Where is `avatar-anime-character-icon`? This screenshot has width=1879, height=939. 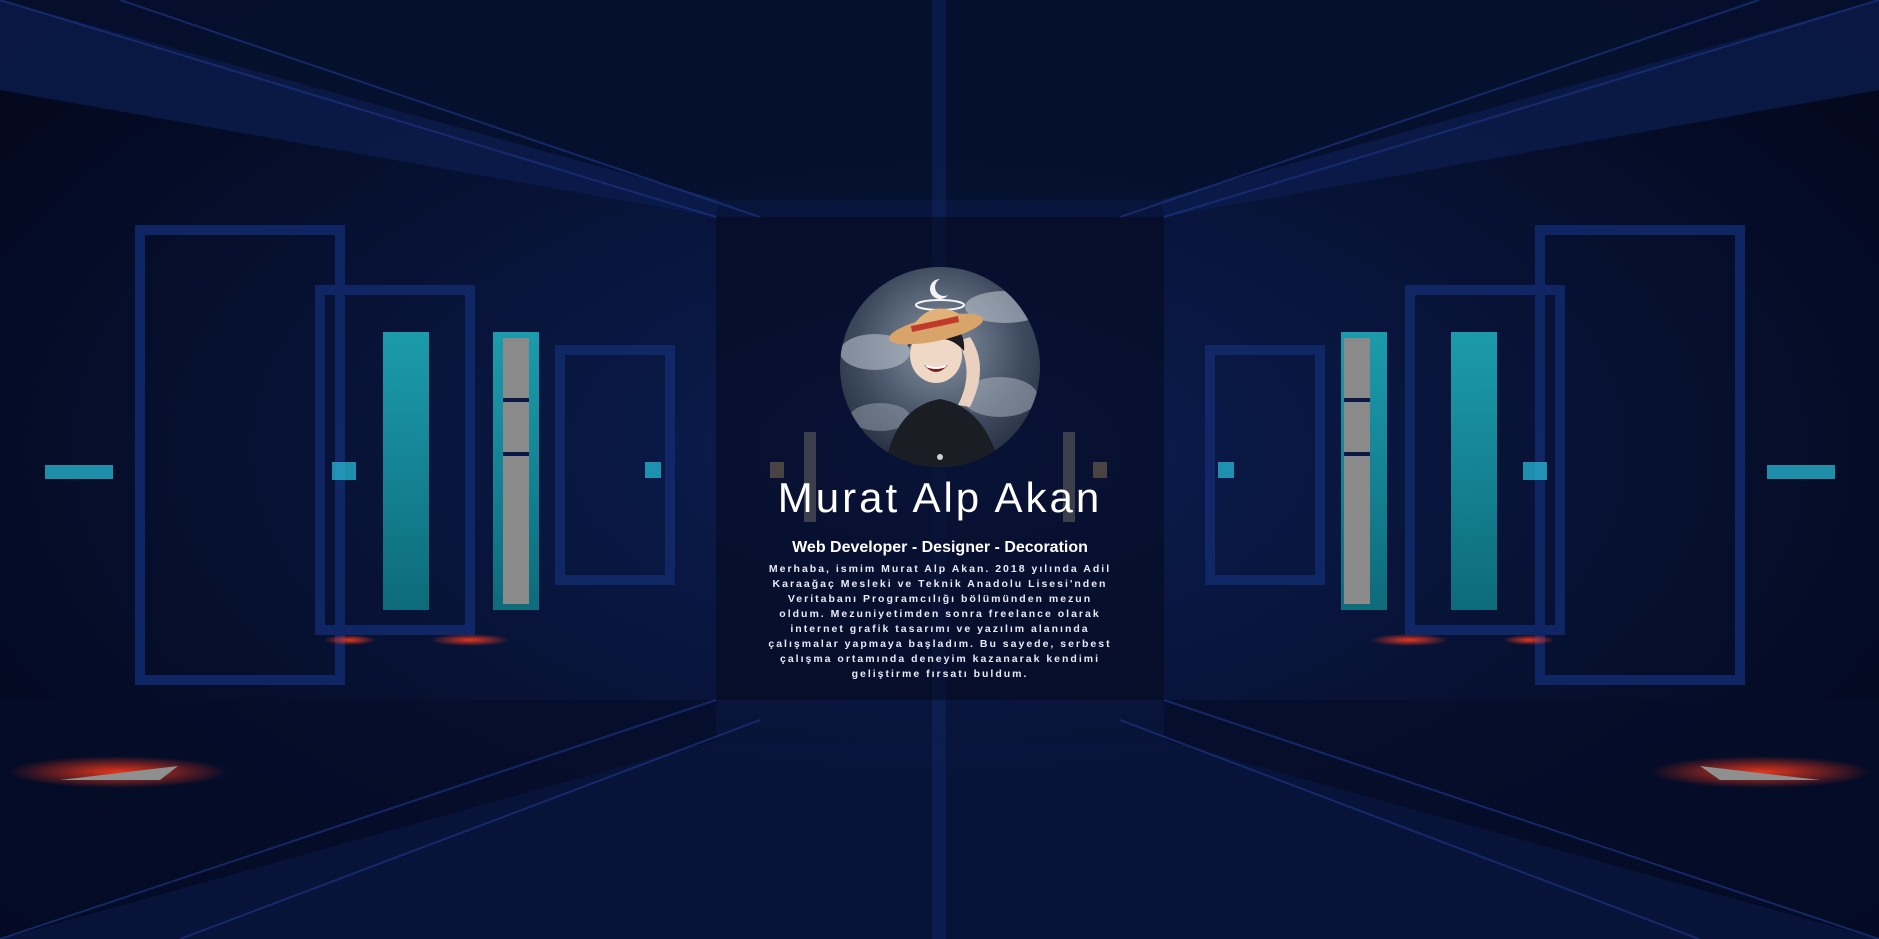 avatar-anime-character-icon is located at coordinates (940, 367).